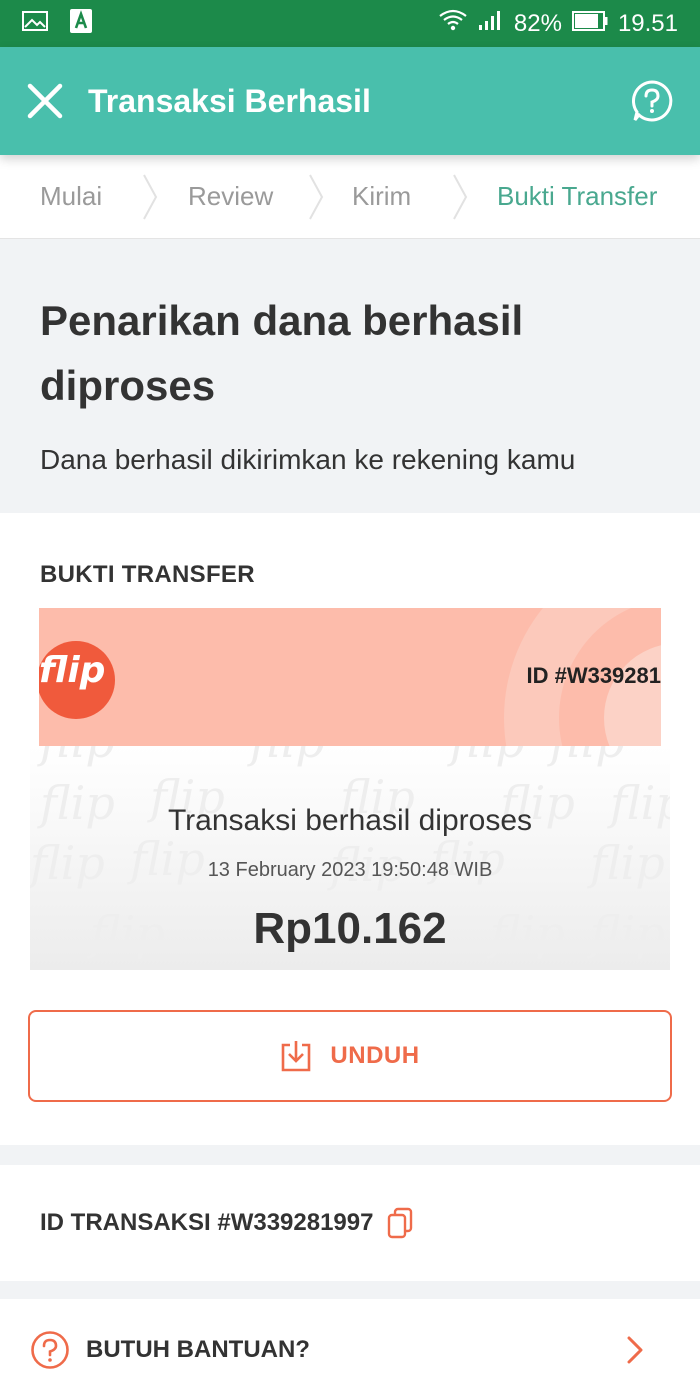 The height and width of the screenshot is (1400, 700). What do you see at coordinates (71, 196) in the screenshot?
I see `step-mulai: Mulai` at bounding box center [71, 196].